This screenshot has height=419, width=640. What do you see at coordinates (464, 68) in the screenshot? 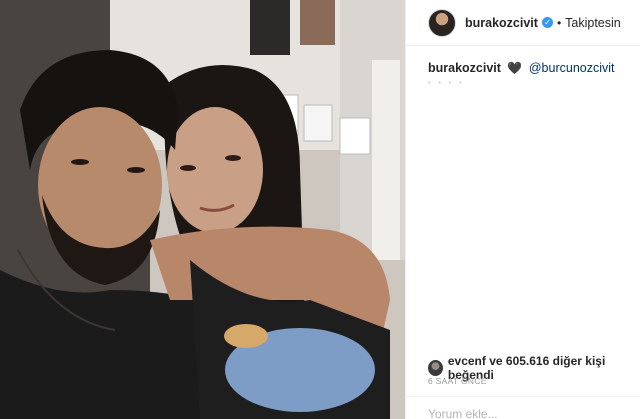
I see `caption-username: burakozcivit` at bounding box center [464, 68].